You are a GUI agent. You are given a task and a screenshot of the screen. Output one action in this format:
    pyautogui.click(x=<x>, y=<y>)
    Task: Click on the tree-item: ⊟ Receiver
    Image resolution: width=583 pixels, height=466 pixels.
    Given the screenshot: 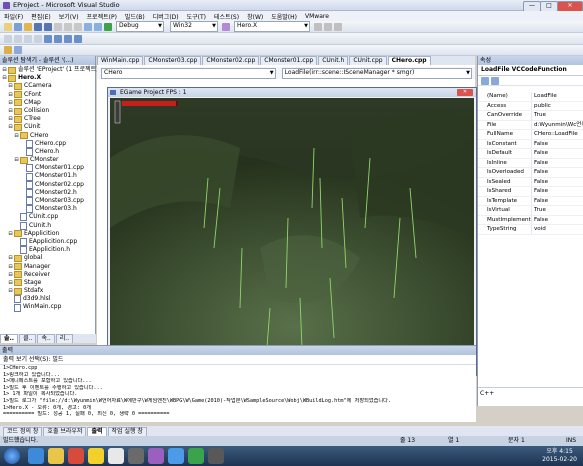 What is the action you would take?
    pyautogui.click(x=47, y=275)
    